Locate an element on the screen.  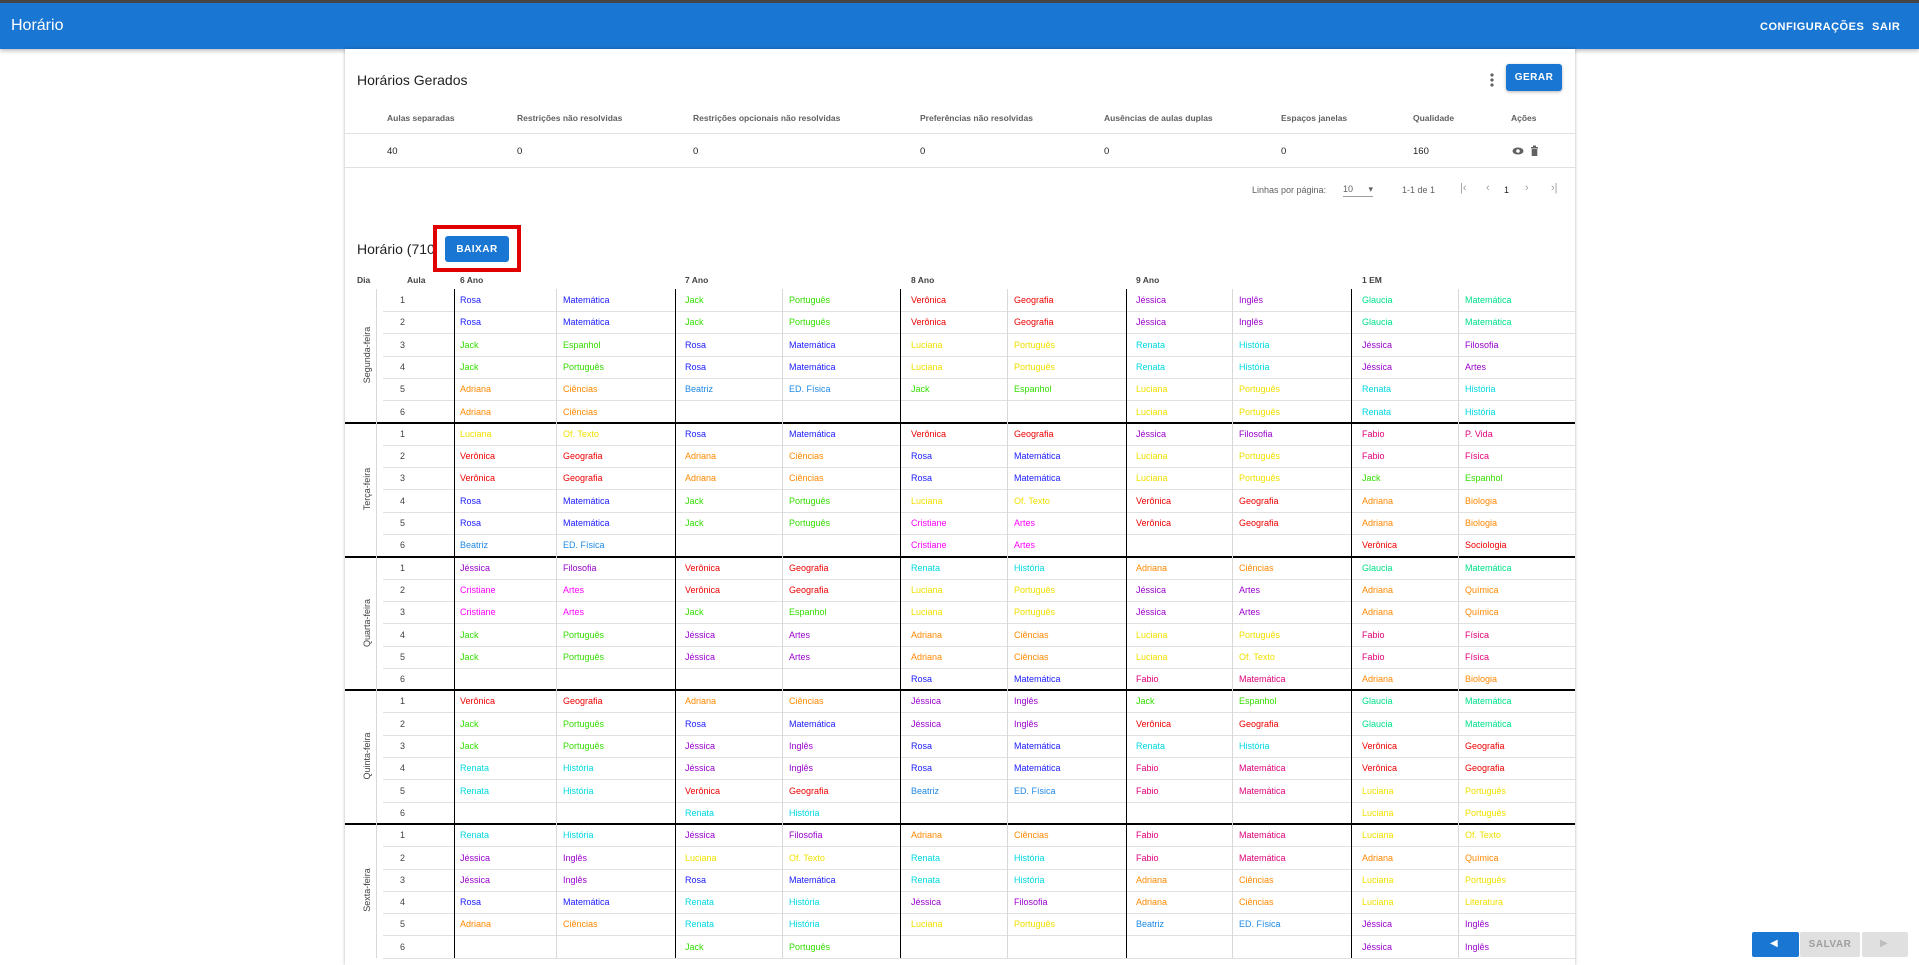
lesson-number: 1 is located at coordinates (403, 835).